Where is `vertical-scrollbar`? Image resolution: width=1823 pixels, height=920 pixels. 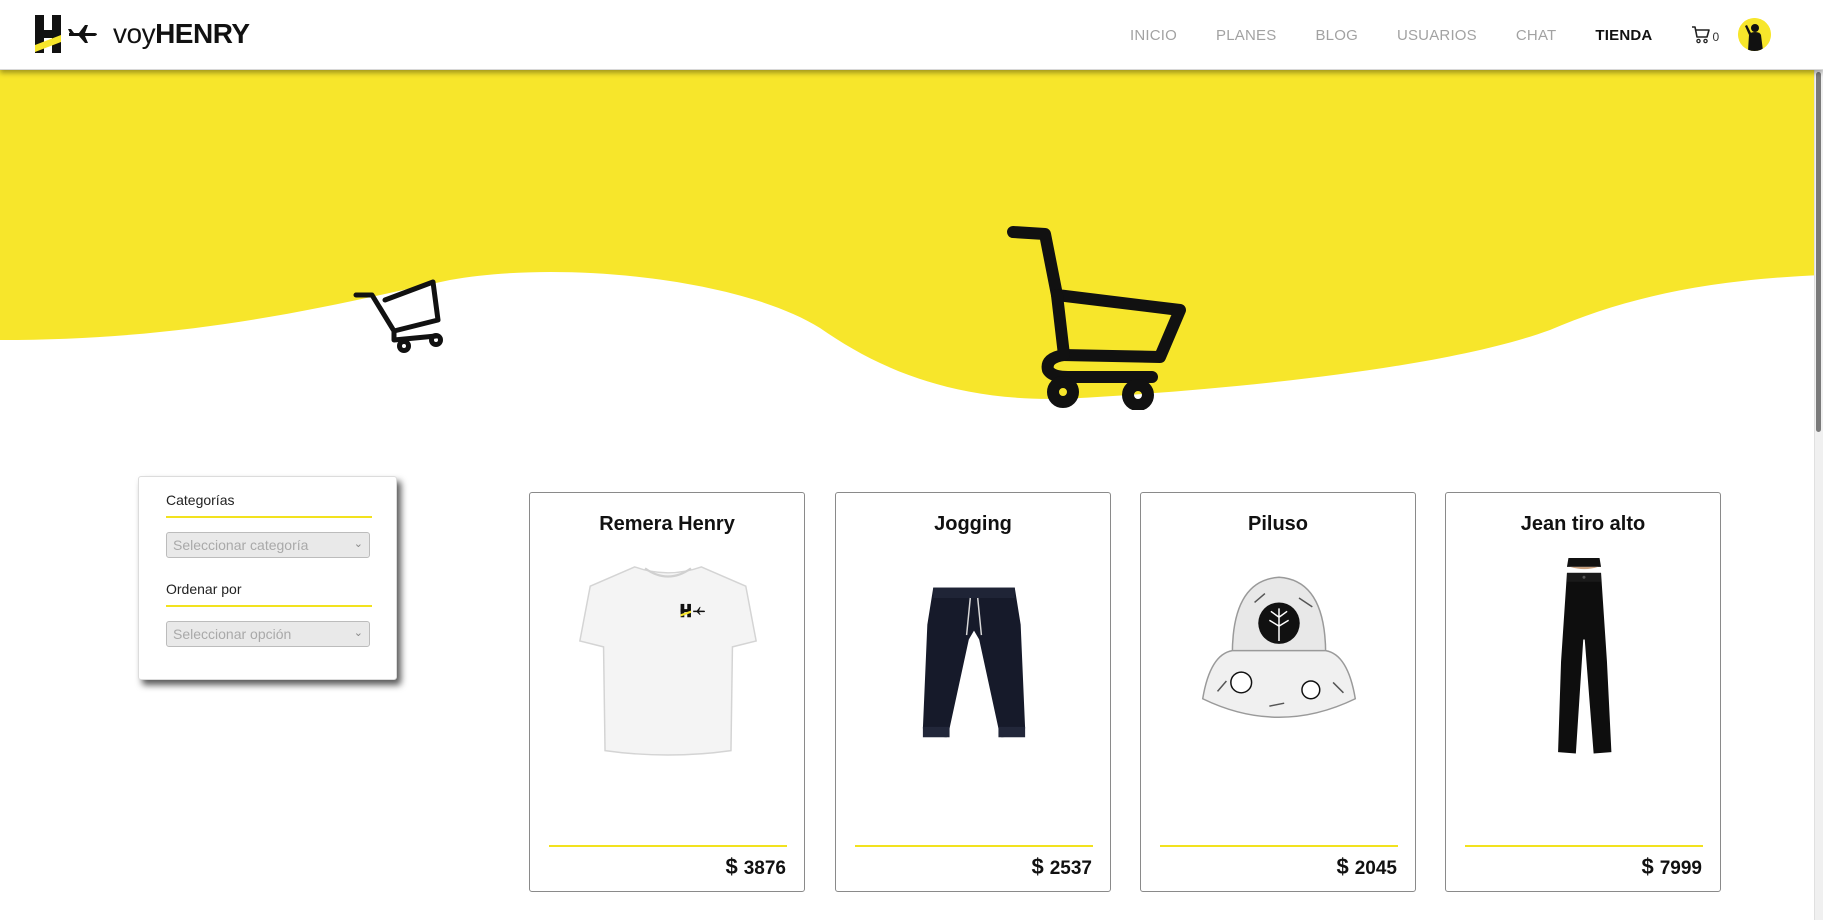 vertical-scrollbar is located at coordinates (1818, 460).